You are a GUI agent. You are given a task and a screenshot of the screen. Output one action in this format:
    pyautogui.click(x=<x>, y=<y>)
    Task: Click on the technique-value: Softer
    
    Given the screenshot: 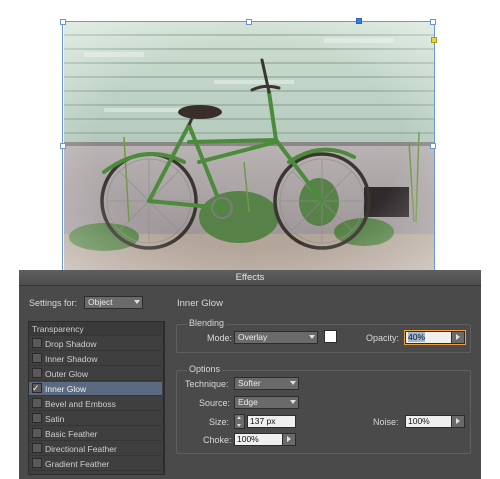 What is the action you would take?
    pyautogui.click(x=249, y=383)
    